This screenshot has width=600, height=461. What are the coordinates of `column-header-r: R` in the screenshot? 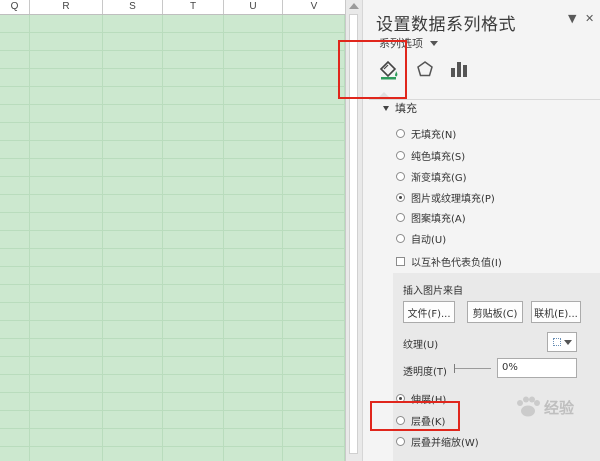 It's located at (66, 7).